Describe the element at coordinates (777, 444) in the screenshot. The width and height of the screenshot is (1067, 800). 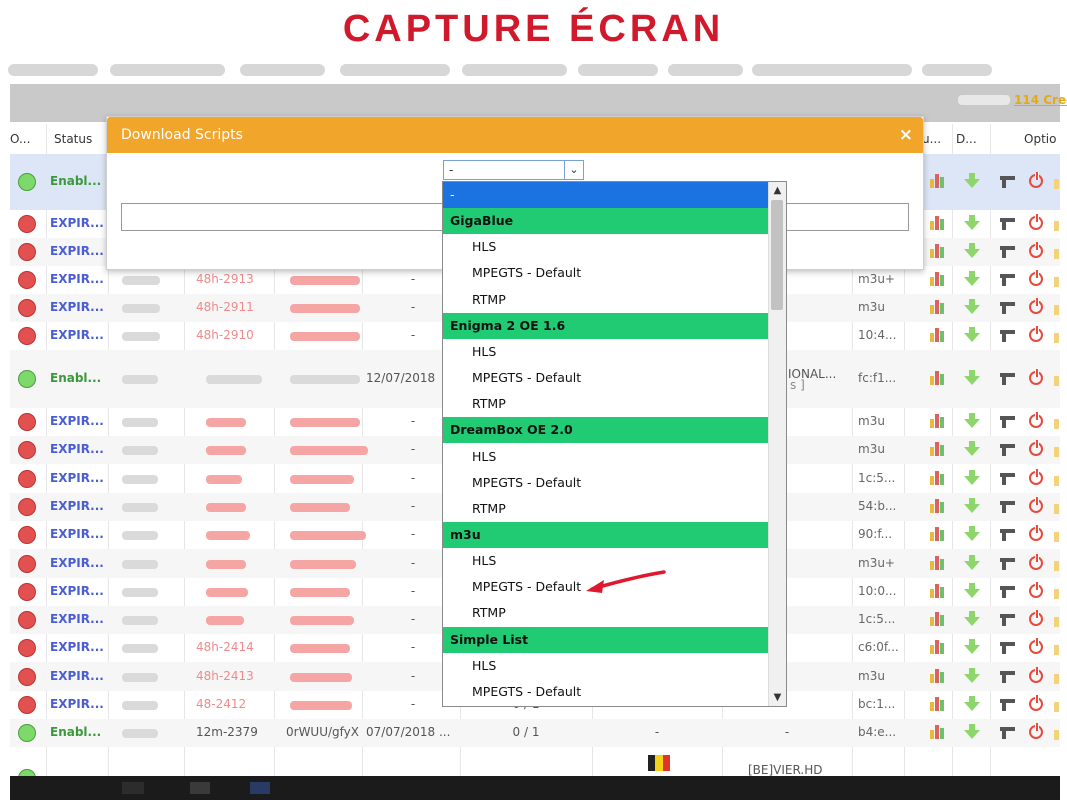
I see `dropdown-scrollbar: ▲ ▼` at that location.